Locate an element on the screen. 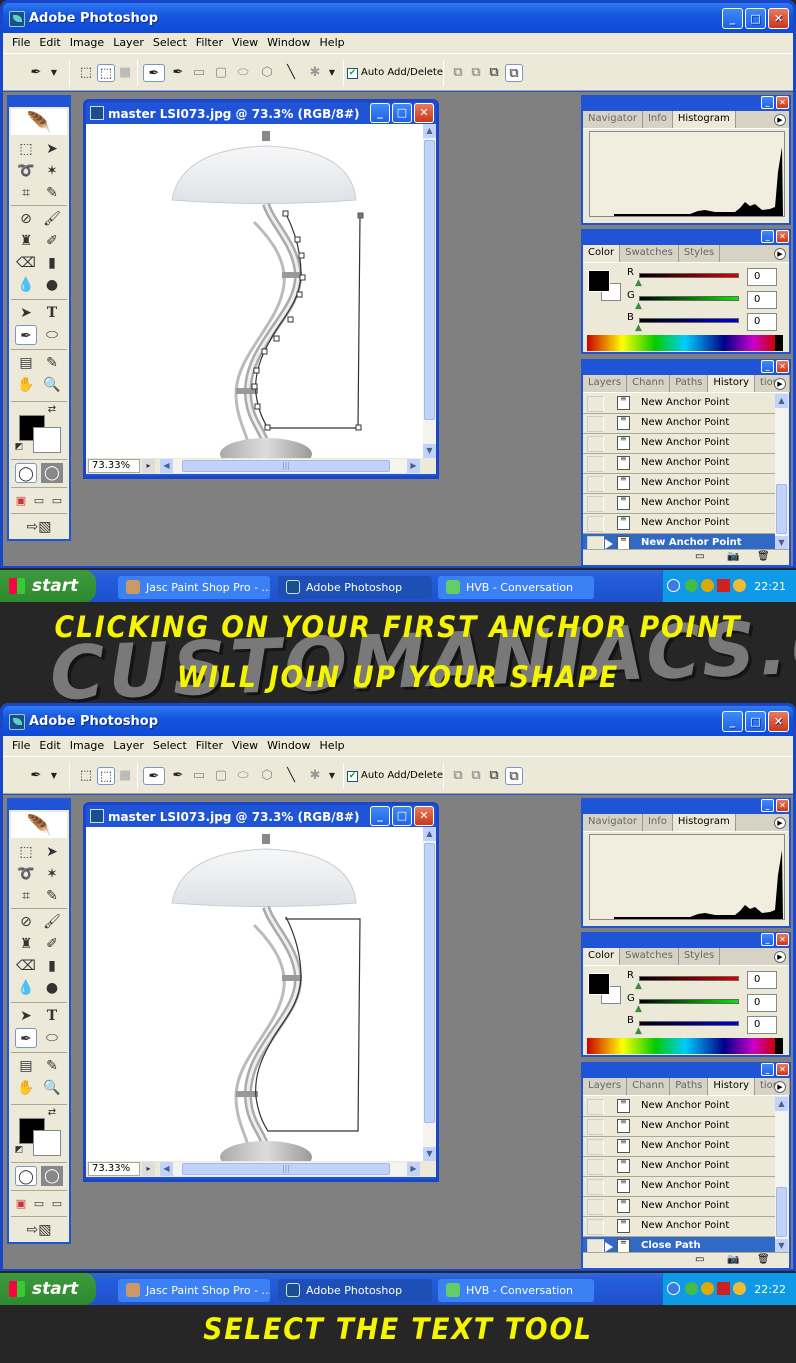 This screenshot has height=1363, width=796. quick-mask-icon: ◯ is located at coordinates (52, 473).